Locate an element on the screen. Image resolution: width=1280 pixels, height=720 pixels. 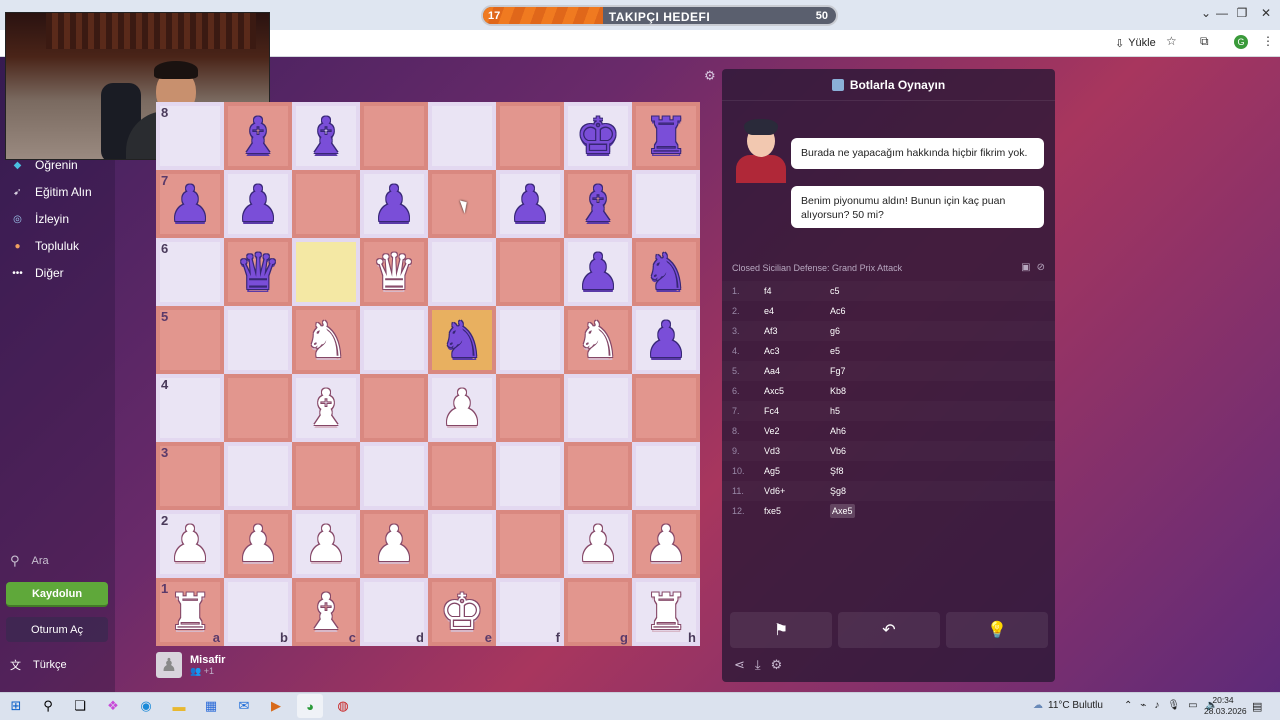
white-move: Af3 is located at coordinates (771, 331).